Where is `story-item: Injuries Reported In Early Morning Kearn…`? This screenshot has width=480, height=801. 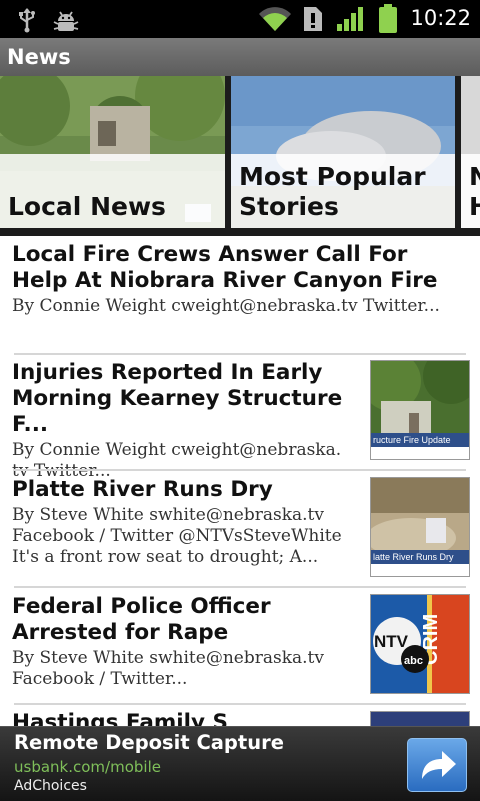
story-item: Injuries Reported In Early Morning Kearn… is located at coordinates (184, 421).